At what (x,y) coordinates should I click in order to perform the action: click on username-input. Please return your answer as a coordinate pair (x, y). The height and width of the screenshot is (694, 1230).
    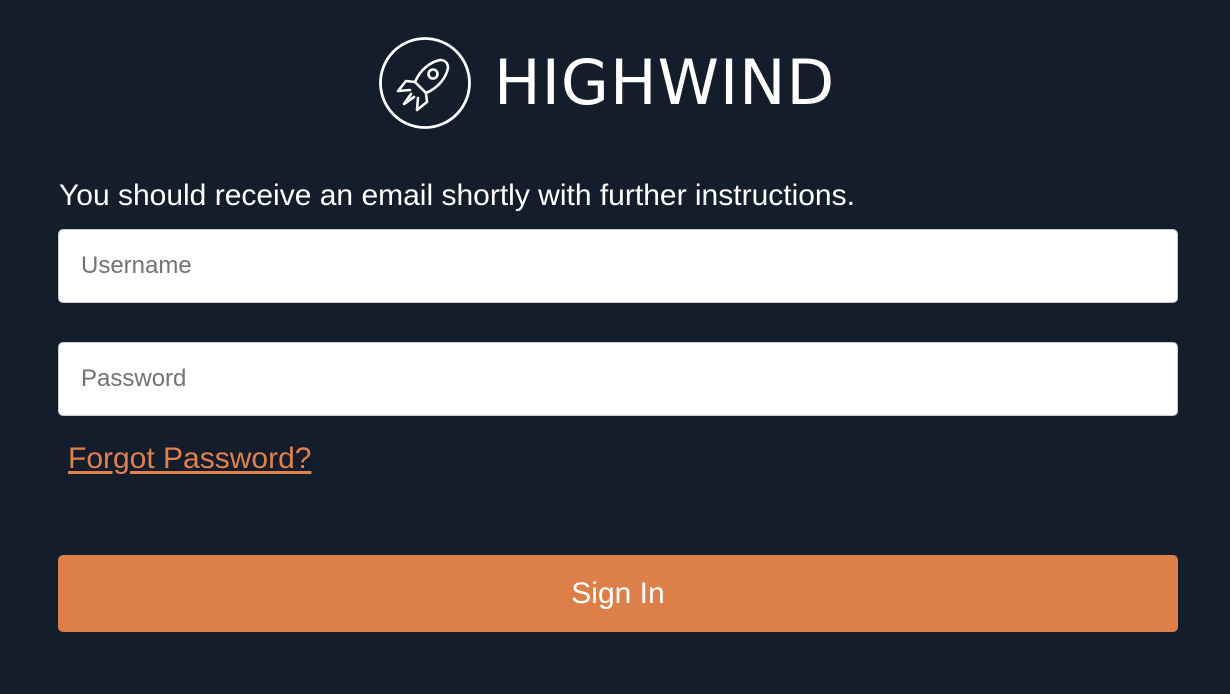
    Looking at the image, I should click on (618, 266).